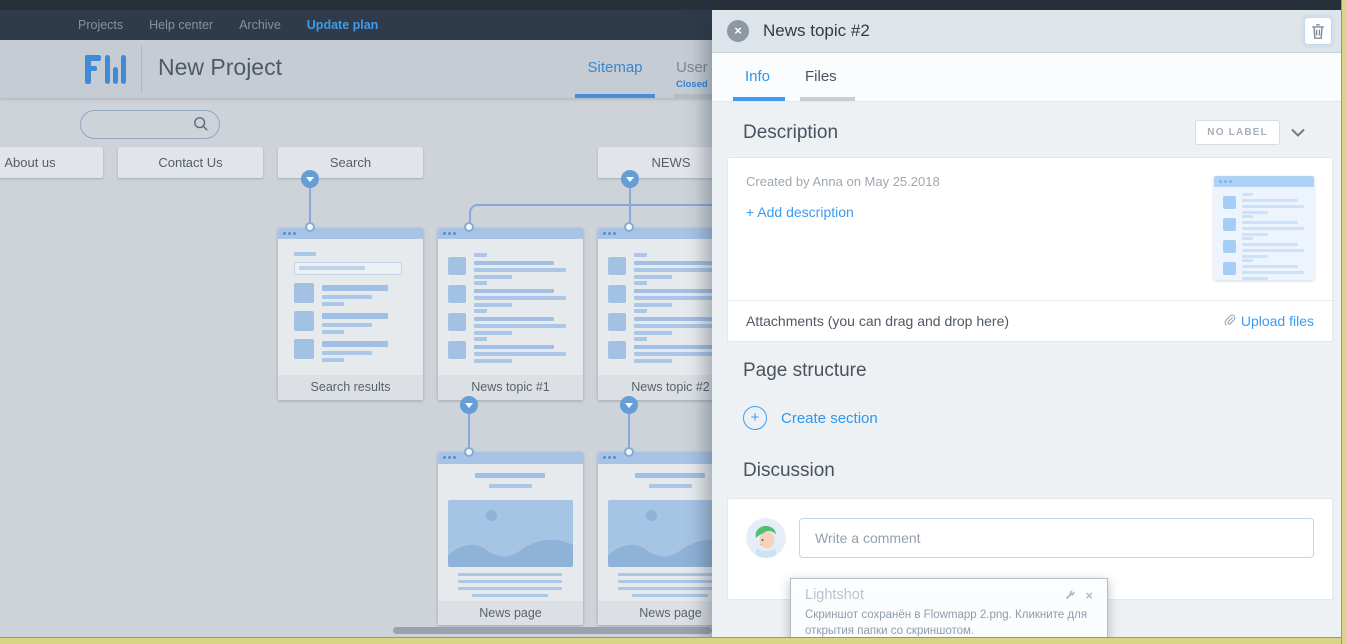 The width and height of the screenshot is (1346, 644). What do you see at coordinates (805, 370) in the screenshot?
I see `page-structure-heading: Page structure` at bounding box center [805, 370].